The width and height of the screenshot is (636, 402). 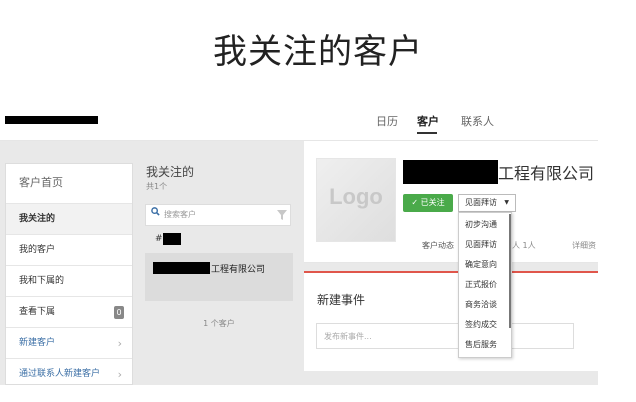 What do you see at coordinates (282, 214) in the screenshot?
I see `filter-icon` at bounding box center [282, 214].